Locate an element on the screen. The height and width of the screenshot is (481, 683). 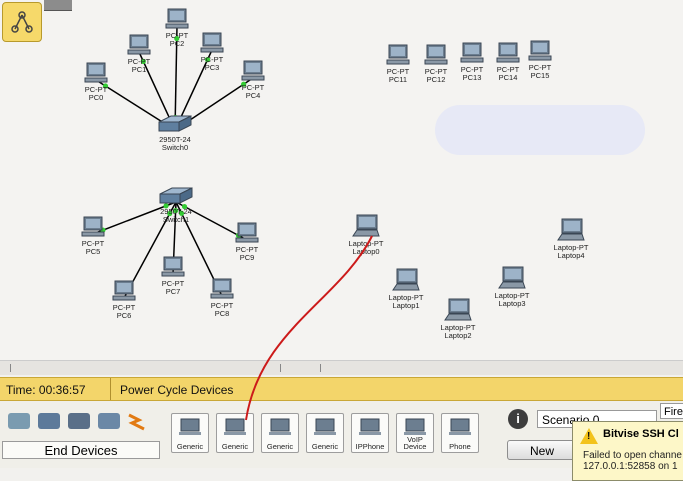
laptop-laptop2: Laptop-PT Laptop2 is located at coordinates (458, 319).